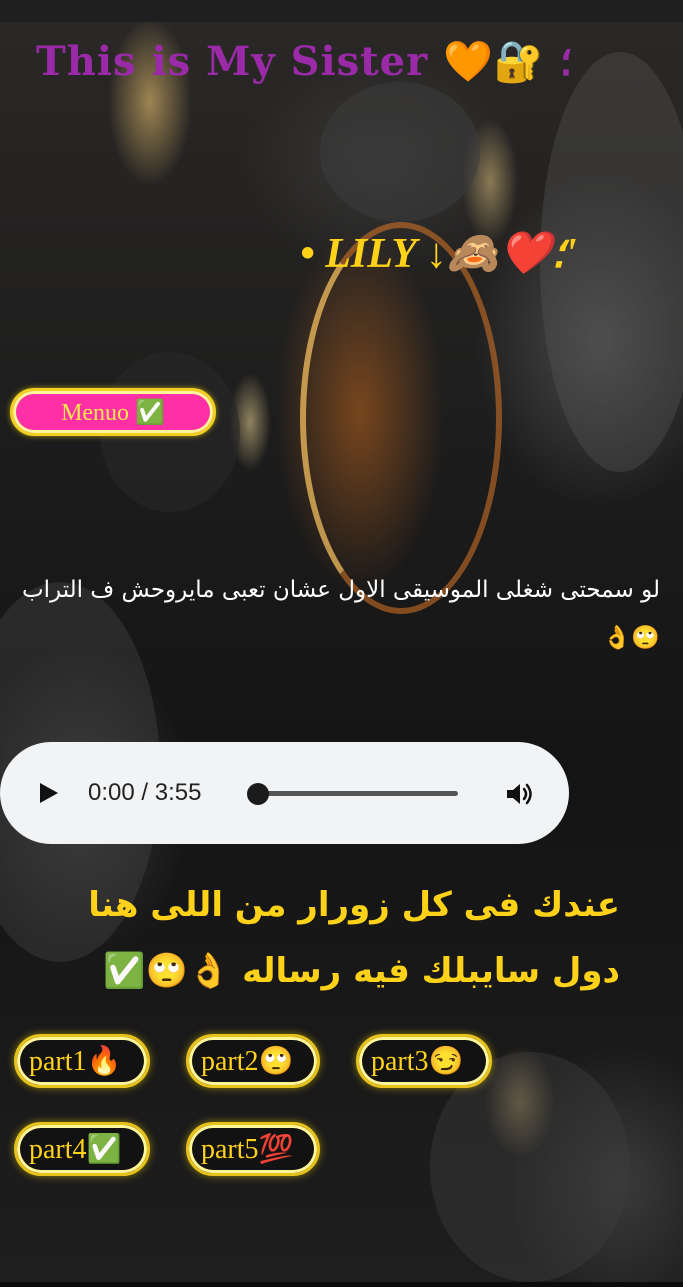  What do you see at coordinates (341, 1284) in the screenshot?
I see `navigation-bar` at bounding box center [341, 1284].